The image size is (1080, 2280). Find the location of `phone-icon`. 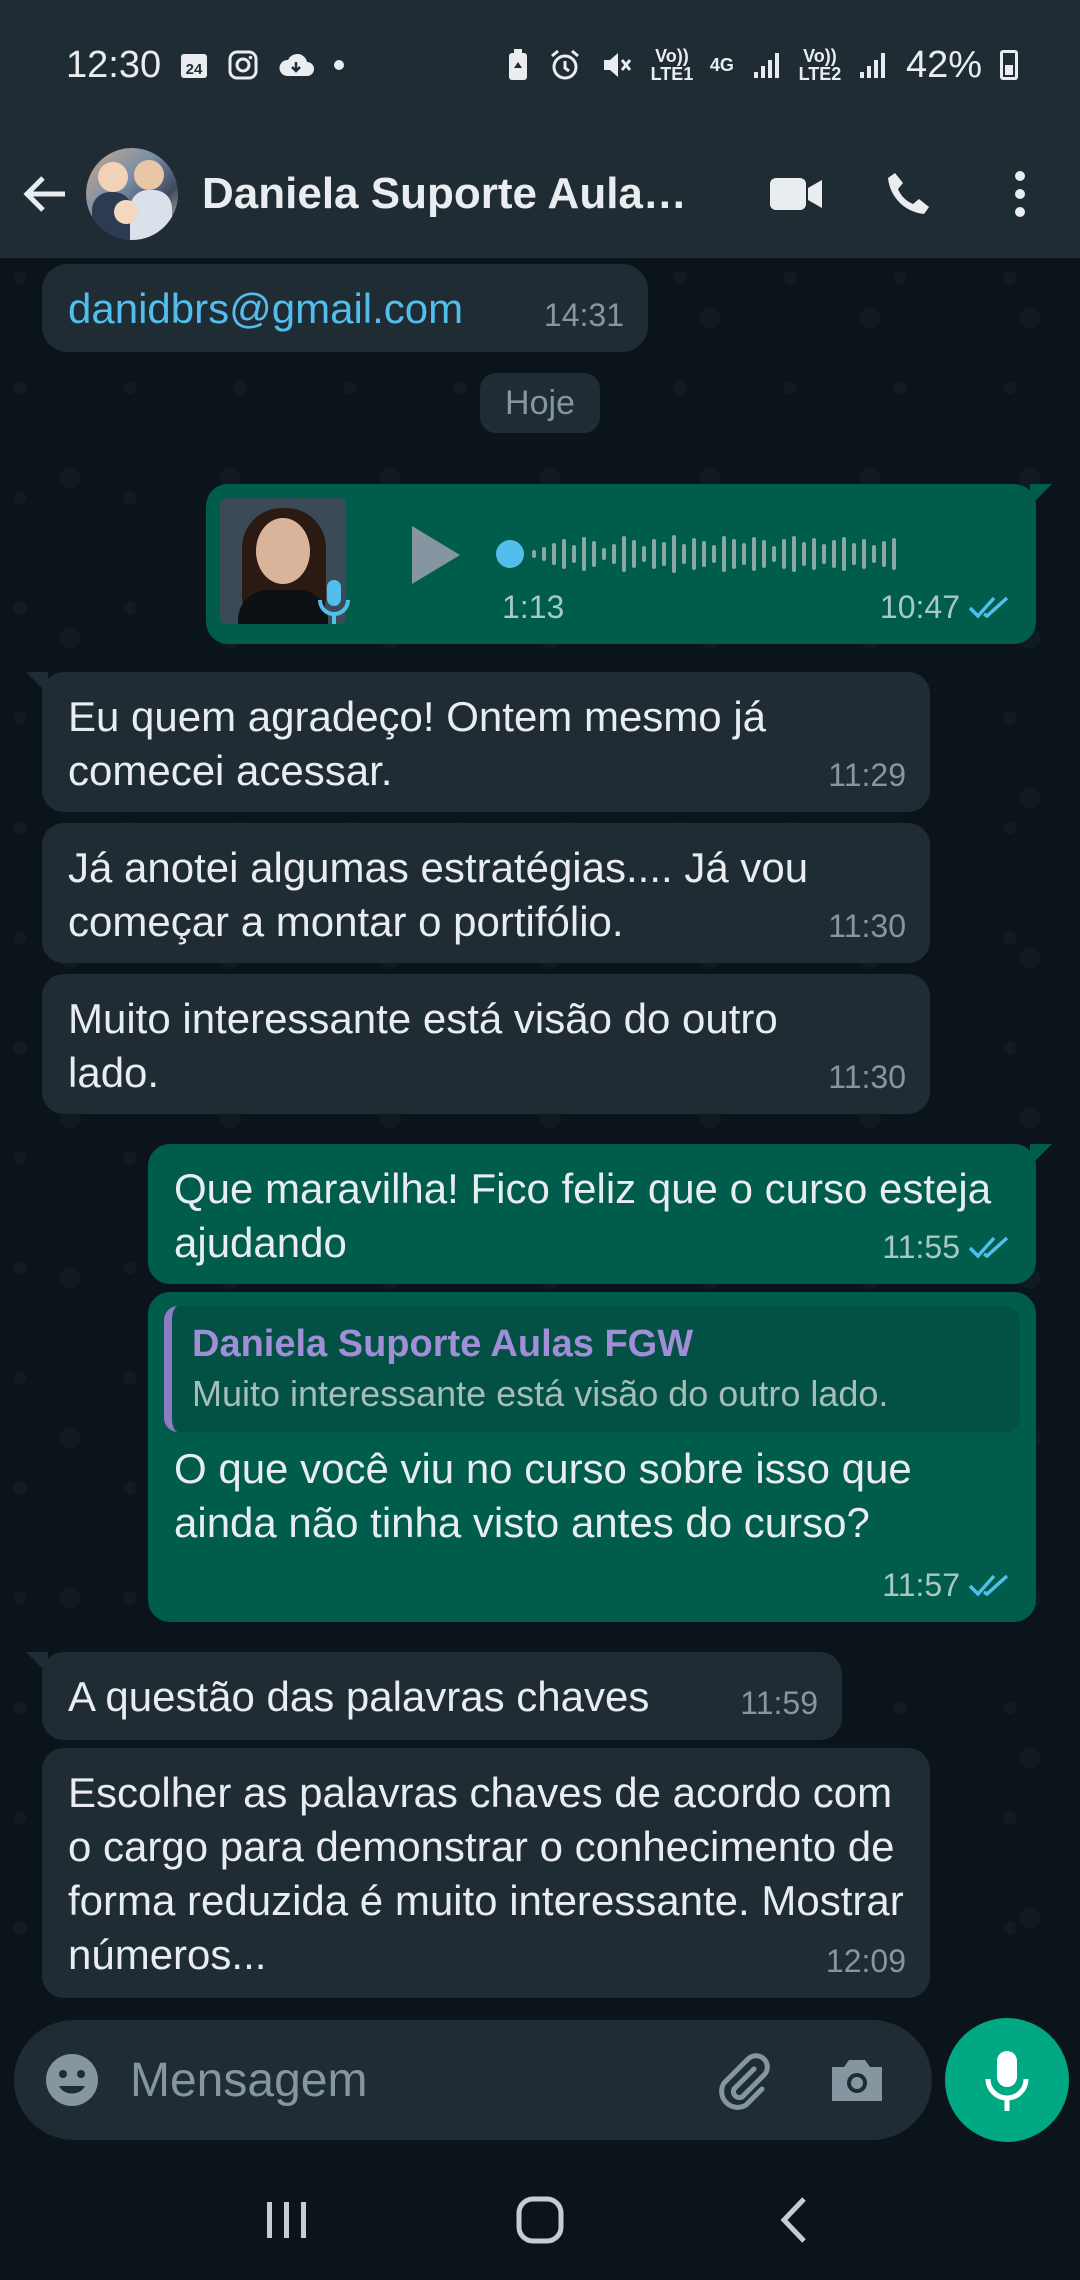

phone-icon is located at coordinates (908, 193).